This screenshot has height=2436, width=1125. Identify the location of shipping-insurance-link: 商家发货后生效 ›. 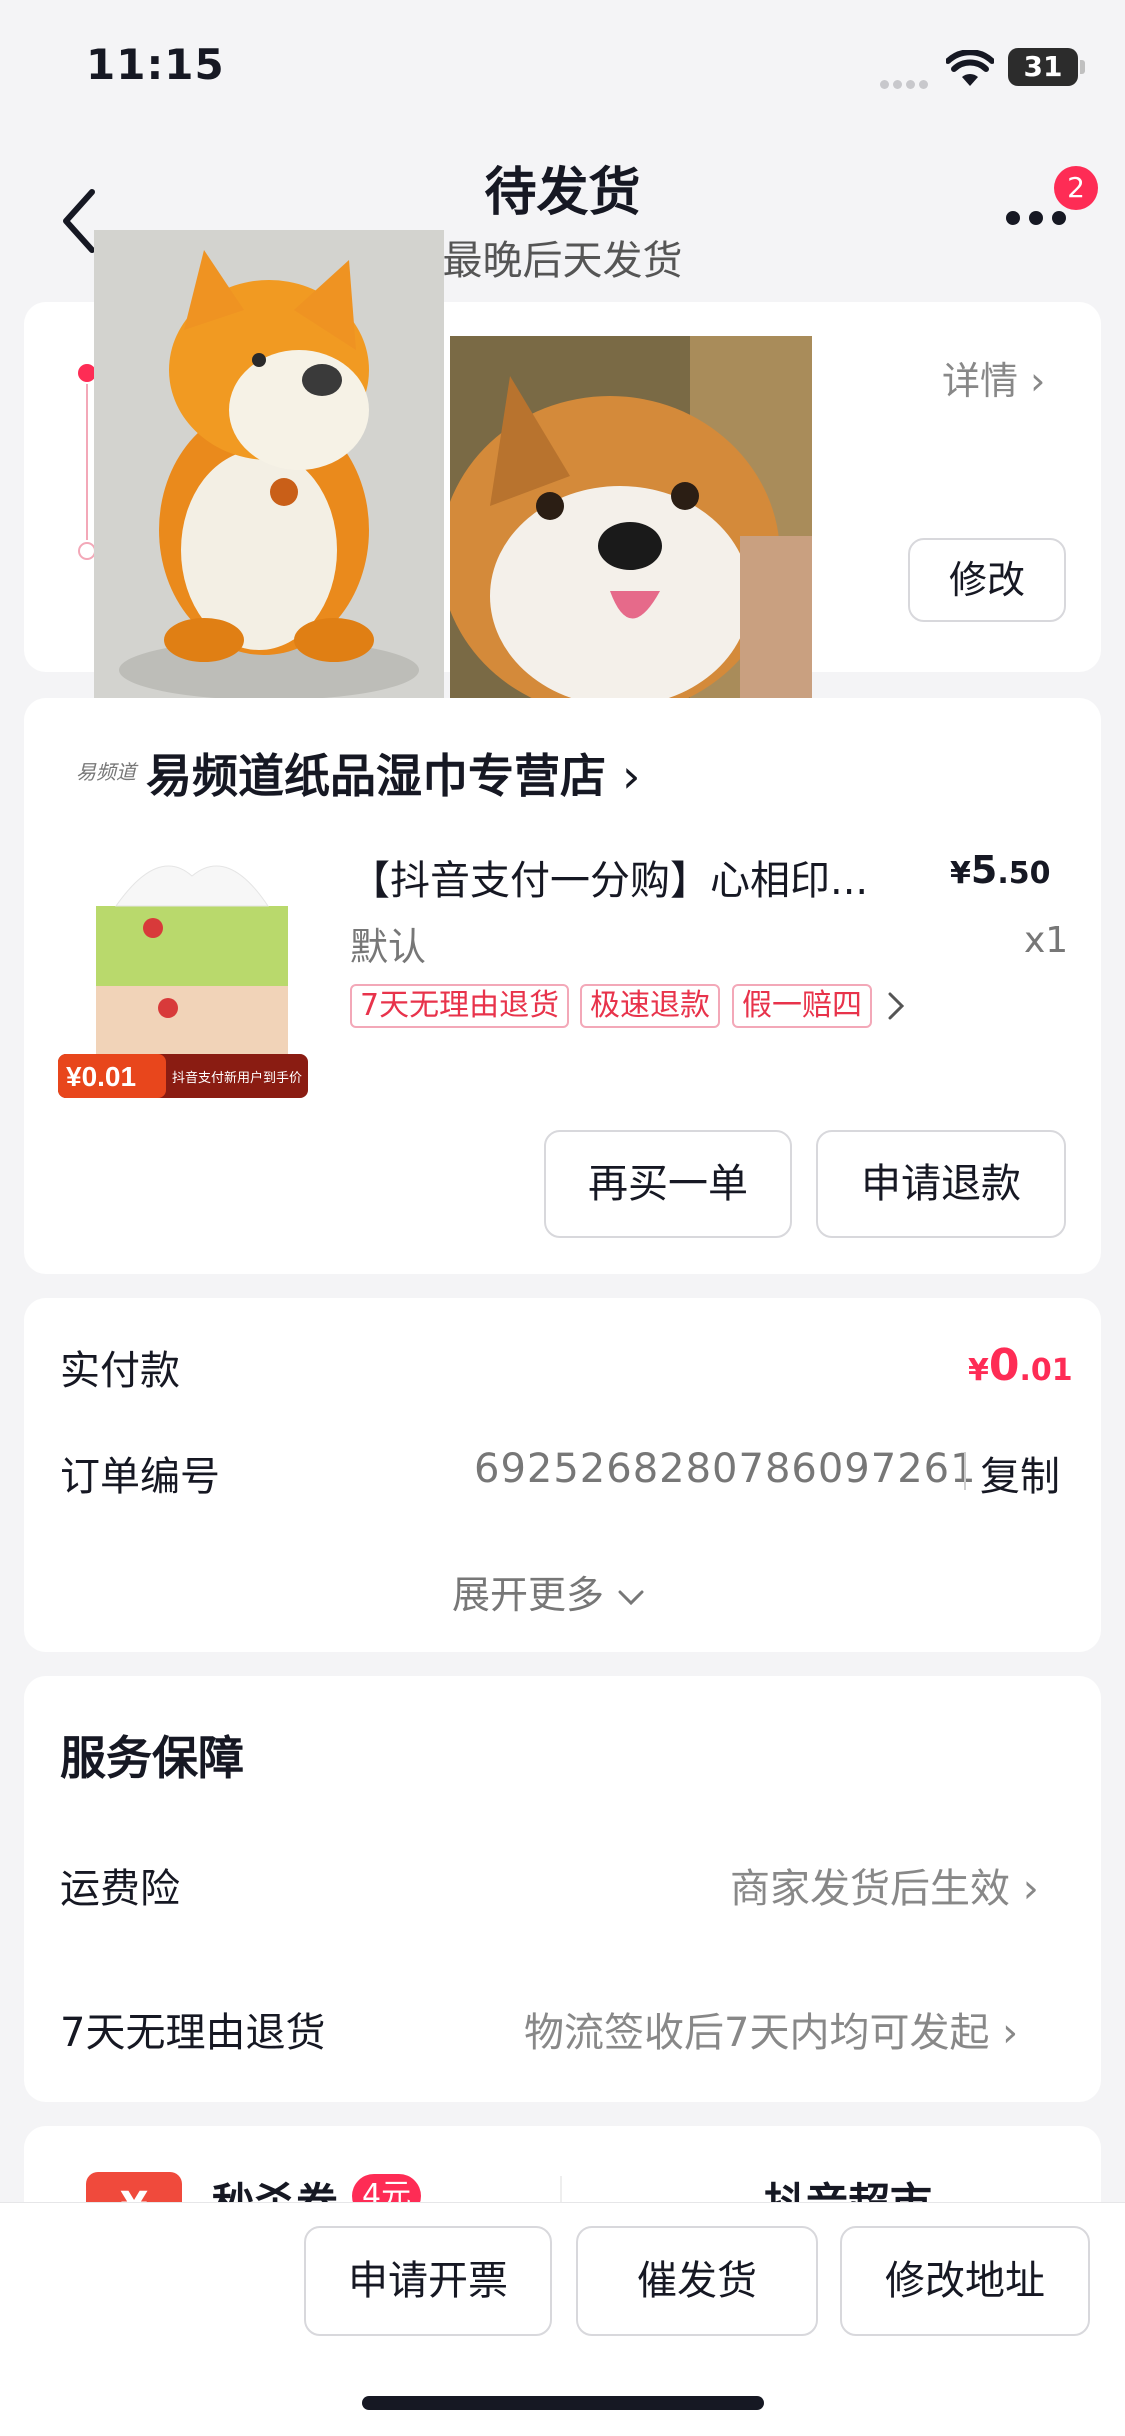
(884, 1885).